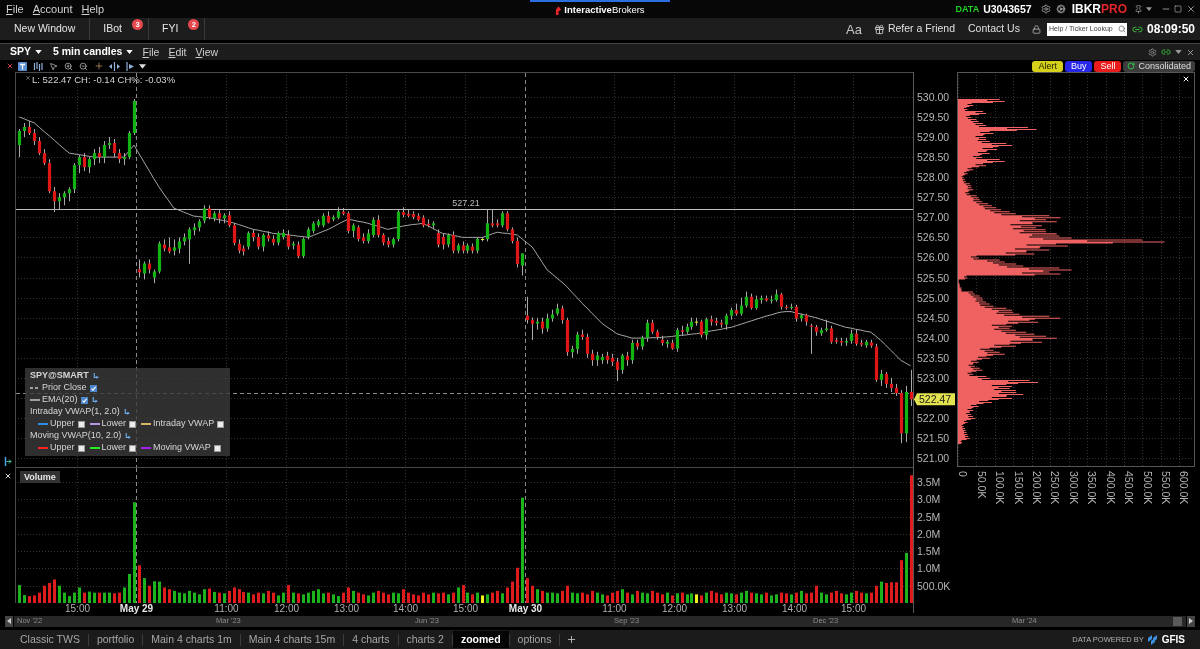  I want to click on layout-icon, so click(7, 461).